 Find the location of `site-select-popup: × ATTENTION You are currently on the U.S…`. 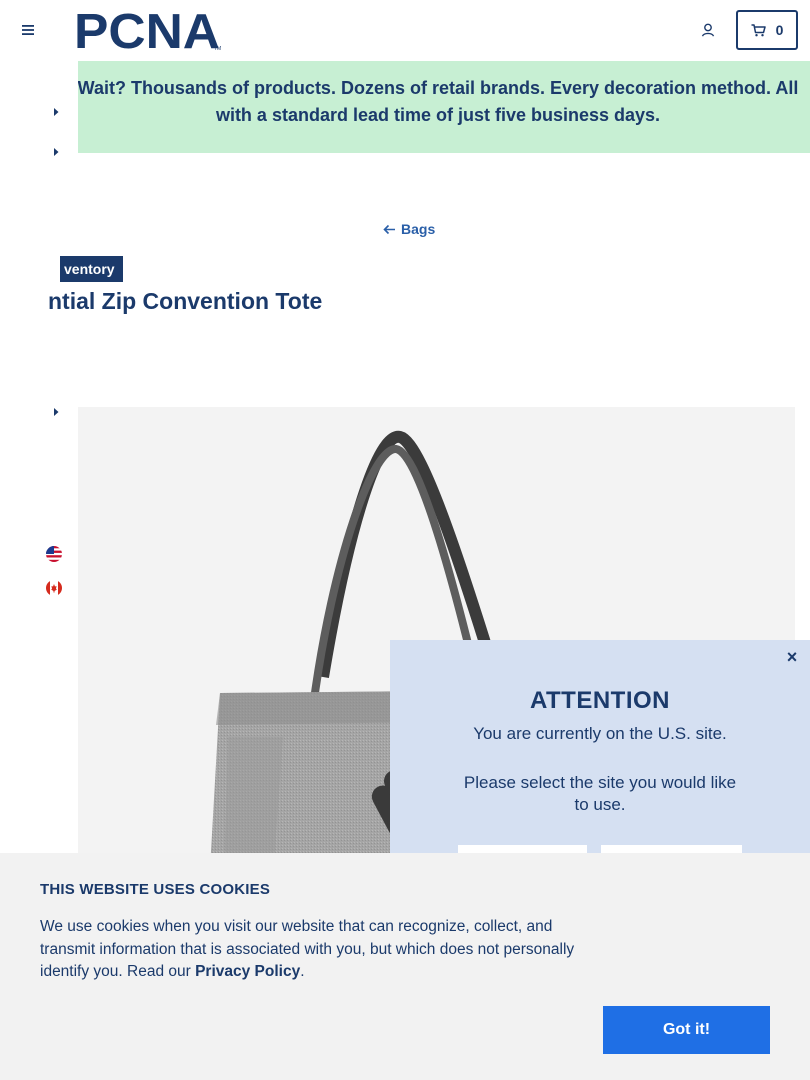

site-select-popup: × ATTENTION You are currently on the U.S… is located at coordinates (600, 762).